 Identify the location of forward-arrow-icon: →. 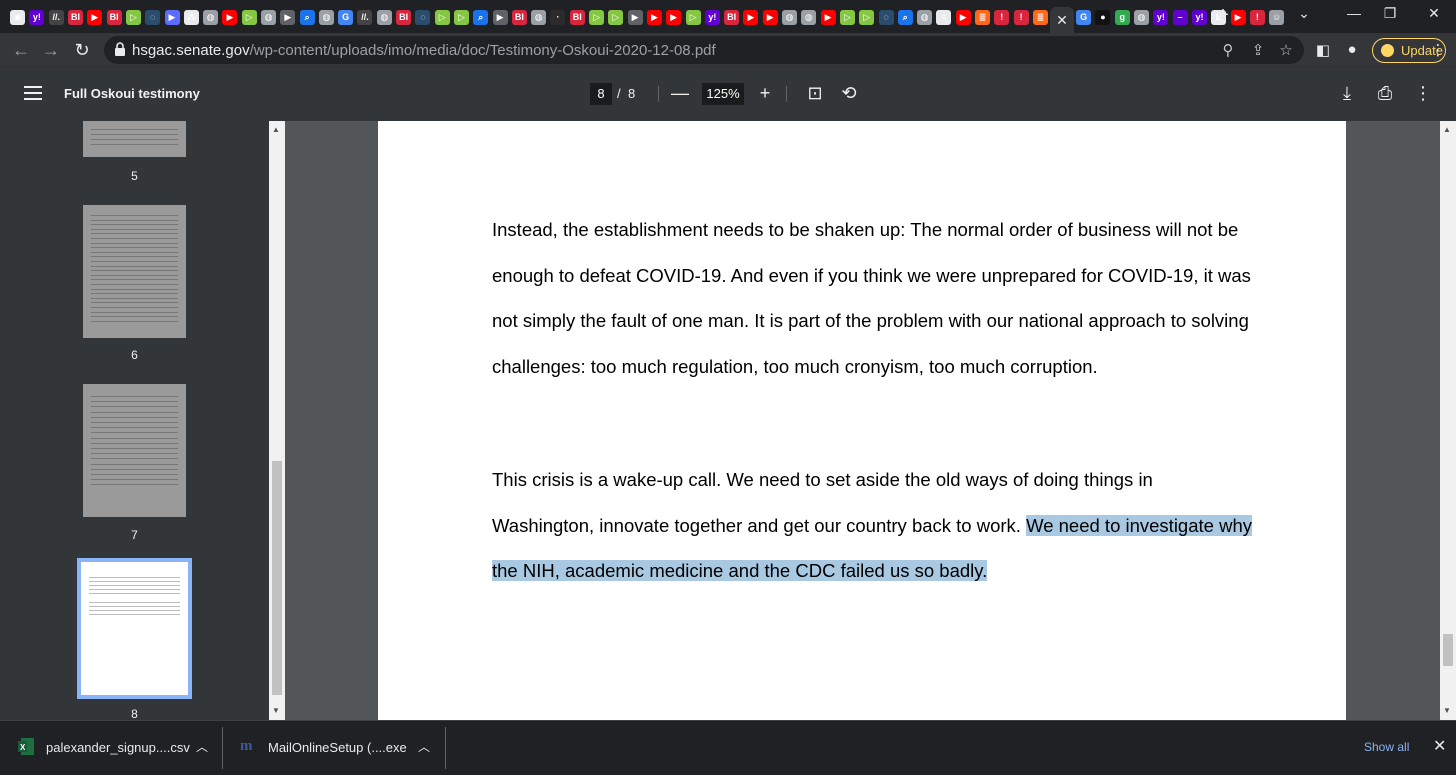
(51, 50).